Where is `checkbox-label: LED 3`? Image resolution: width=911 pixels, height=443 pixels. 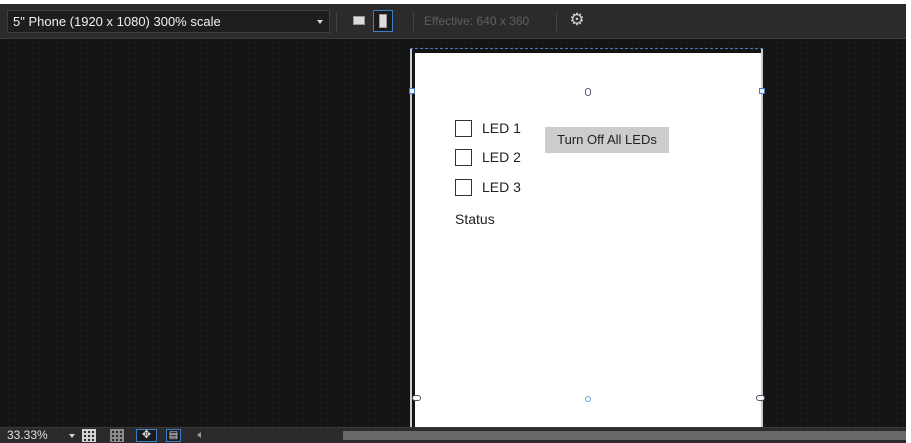 checkbox-label: LED 3 is located at coordinates (501, 187).